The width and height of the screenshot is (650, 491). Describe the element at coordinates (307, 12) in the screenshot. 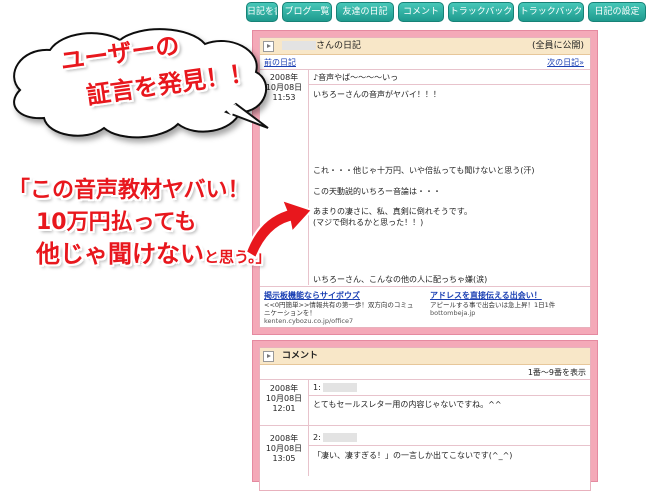

I see `nav-tab-blog-list: ブログ一覧` at that location.